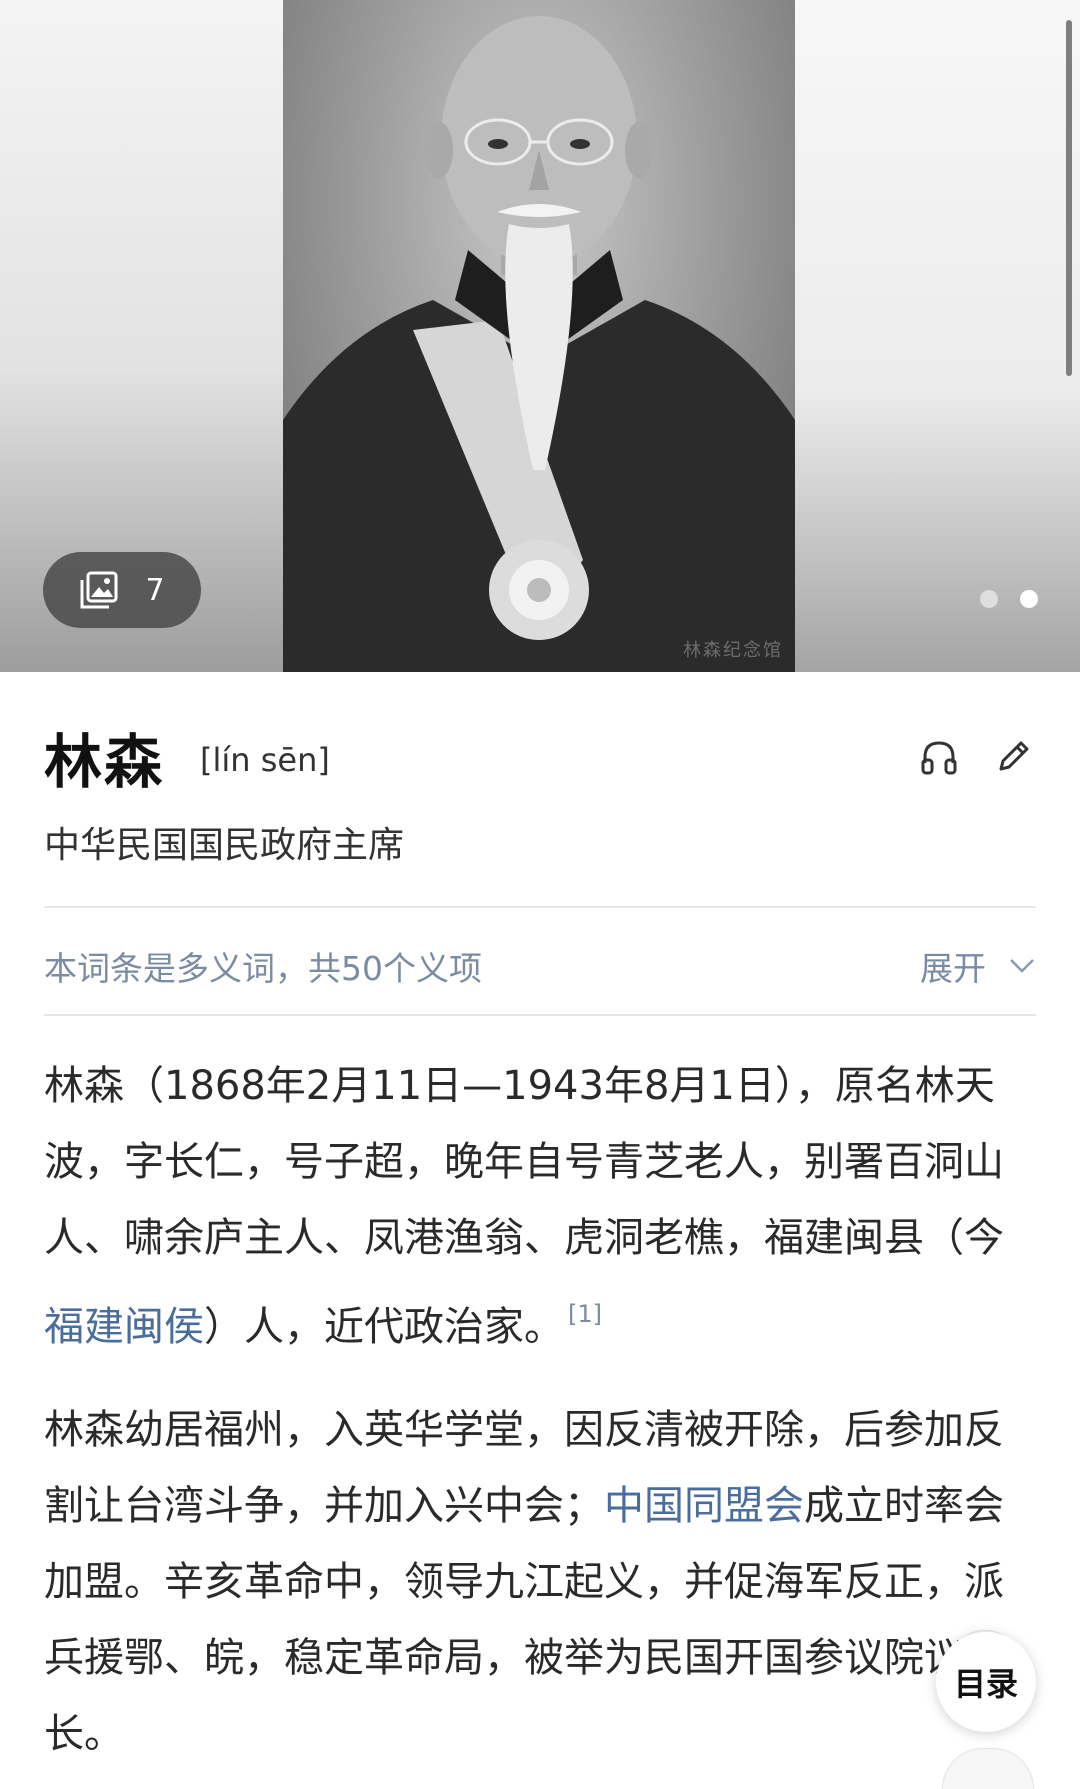 This screenshot has height=1789, width=1080. I want to click on carousel-dot, so click(989, 599).